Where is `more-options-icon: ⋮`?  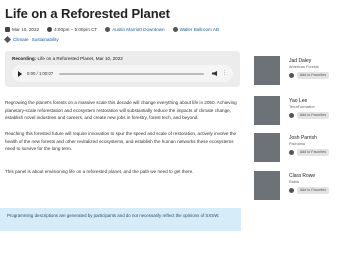
more-options-icon: ⋮ is located at coordinates (224, 73).